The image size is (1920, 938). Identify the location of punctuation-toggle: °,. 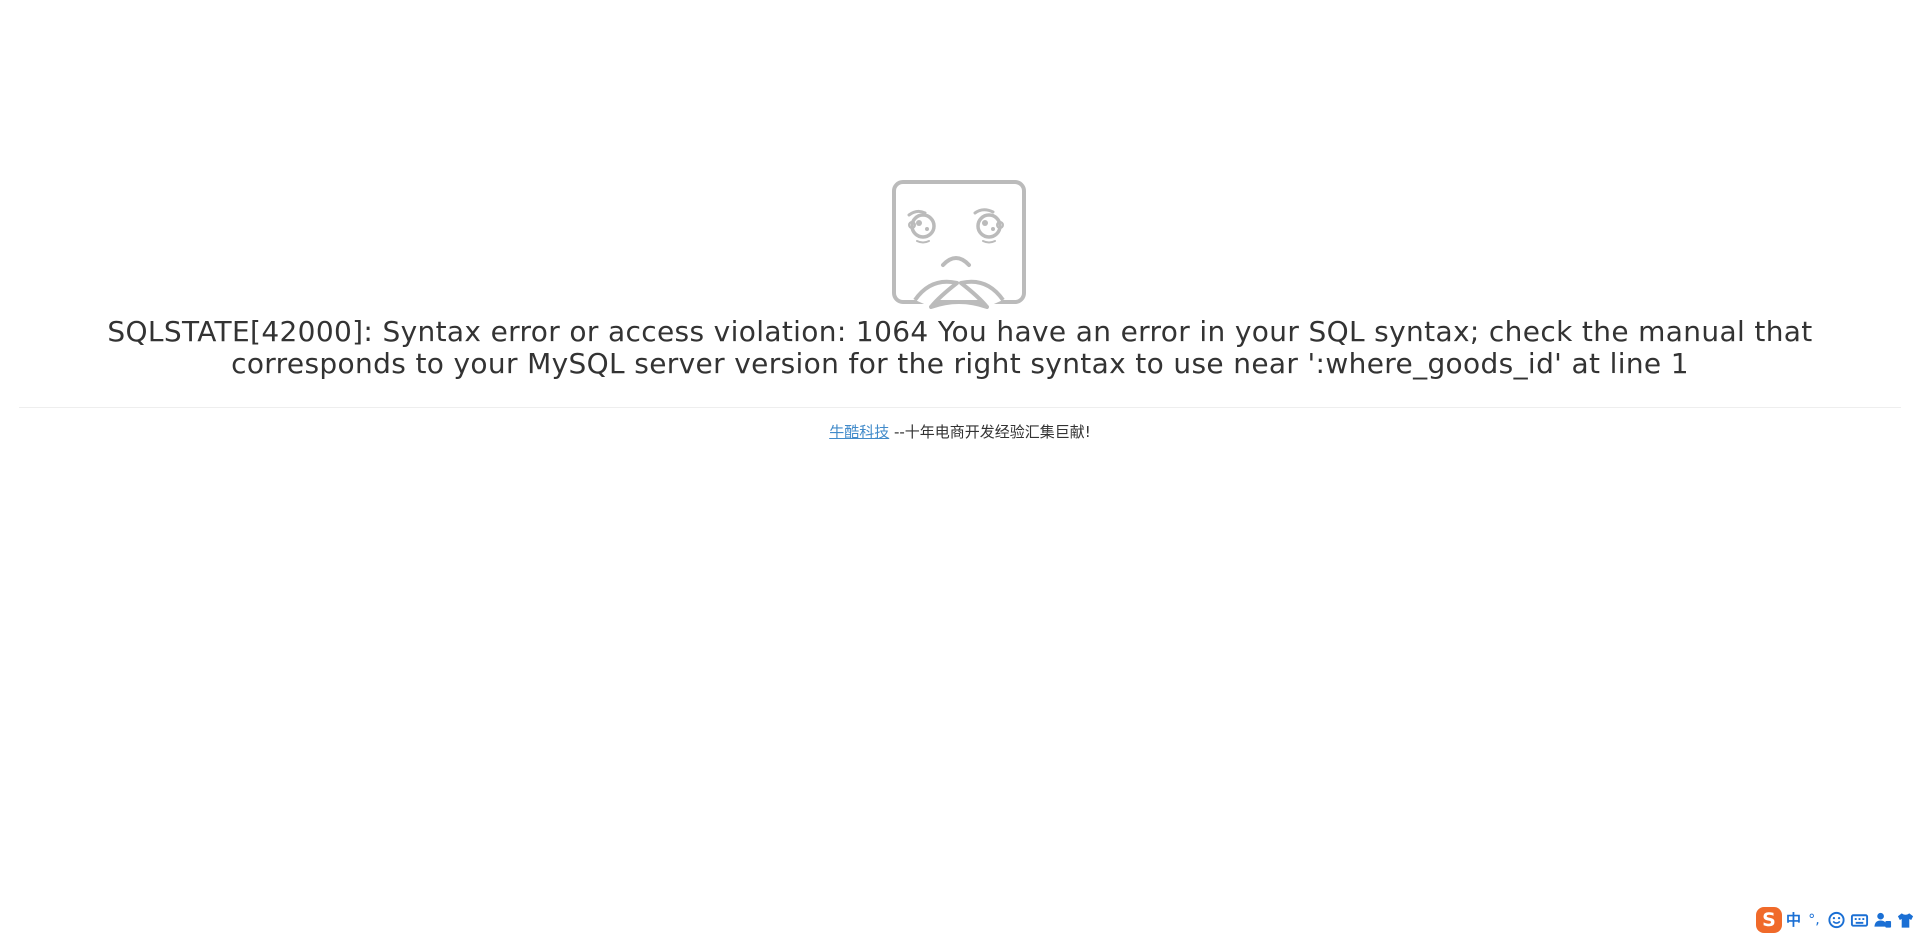
(1814, 920).